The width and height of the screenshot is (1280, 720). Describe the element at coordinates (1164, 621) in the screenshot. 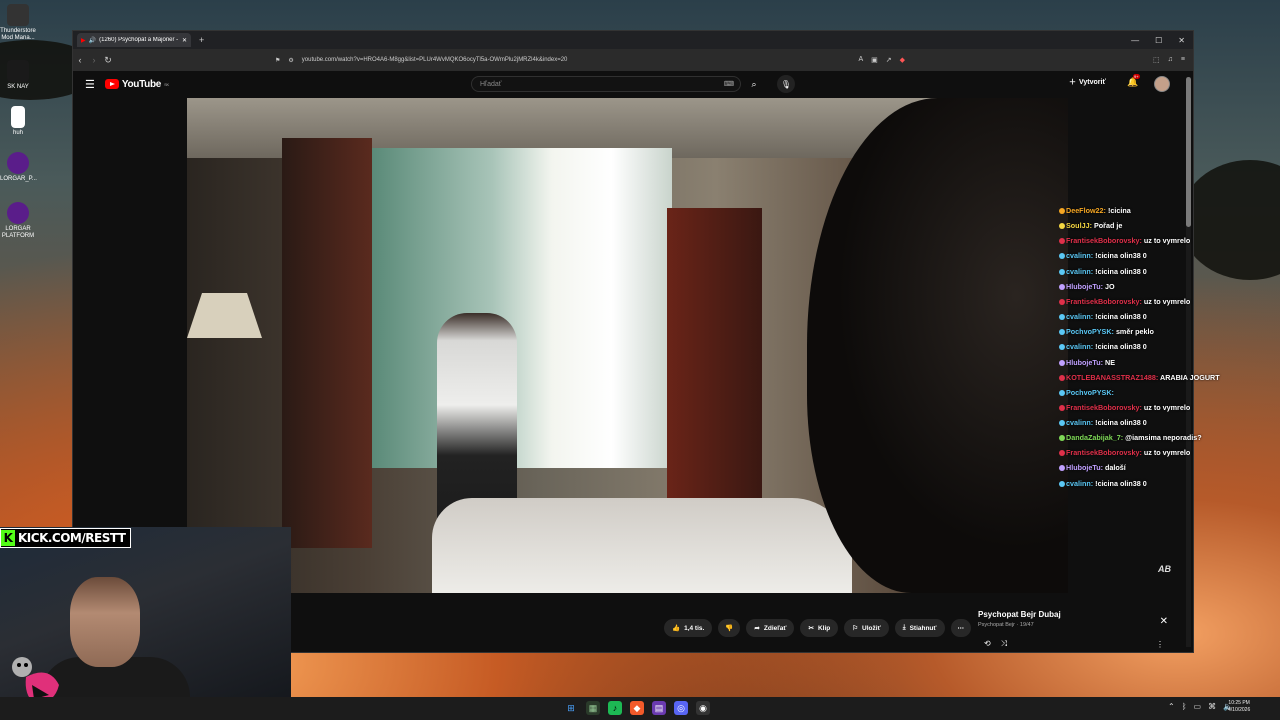

I see `close-icon: ✕` at that location.